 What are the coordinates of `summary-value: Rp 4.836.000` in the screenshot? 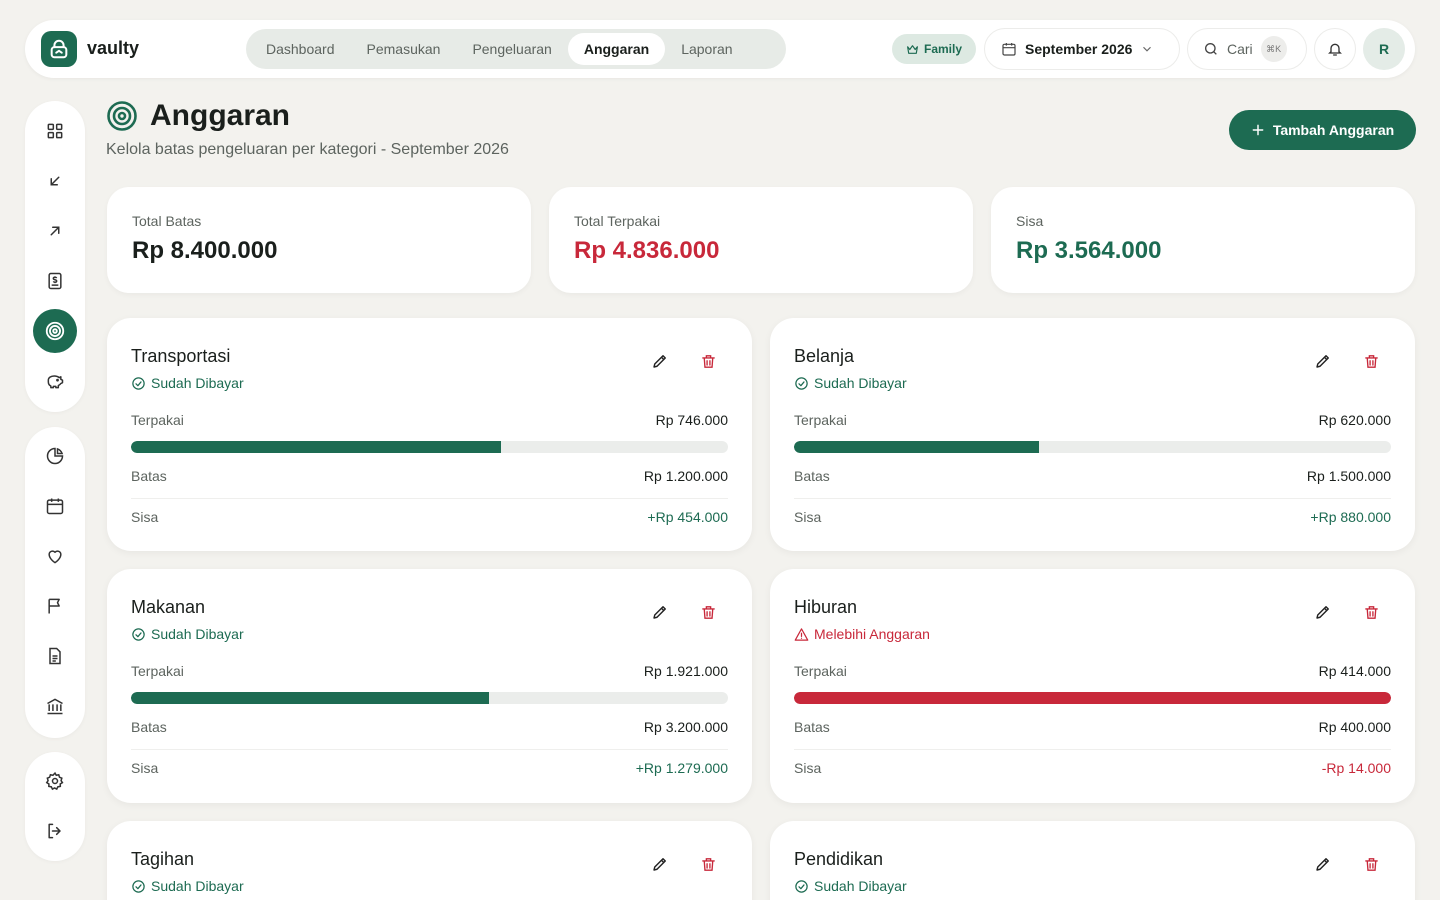 It's located at (647, 250).